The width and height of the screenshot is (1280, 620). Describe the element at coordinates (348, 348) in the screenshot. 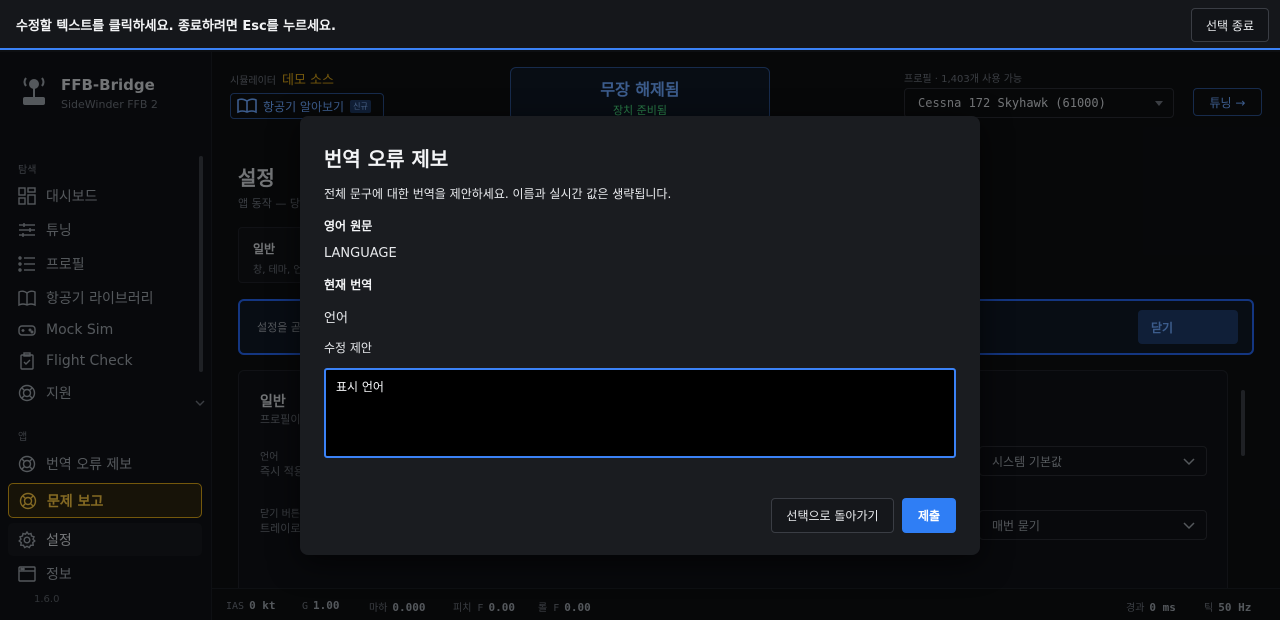

I see `suggestion-label: 수정 제안` at that location.